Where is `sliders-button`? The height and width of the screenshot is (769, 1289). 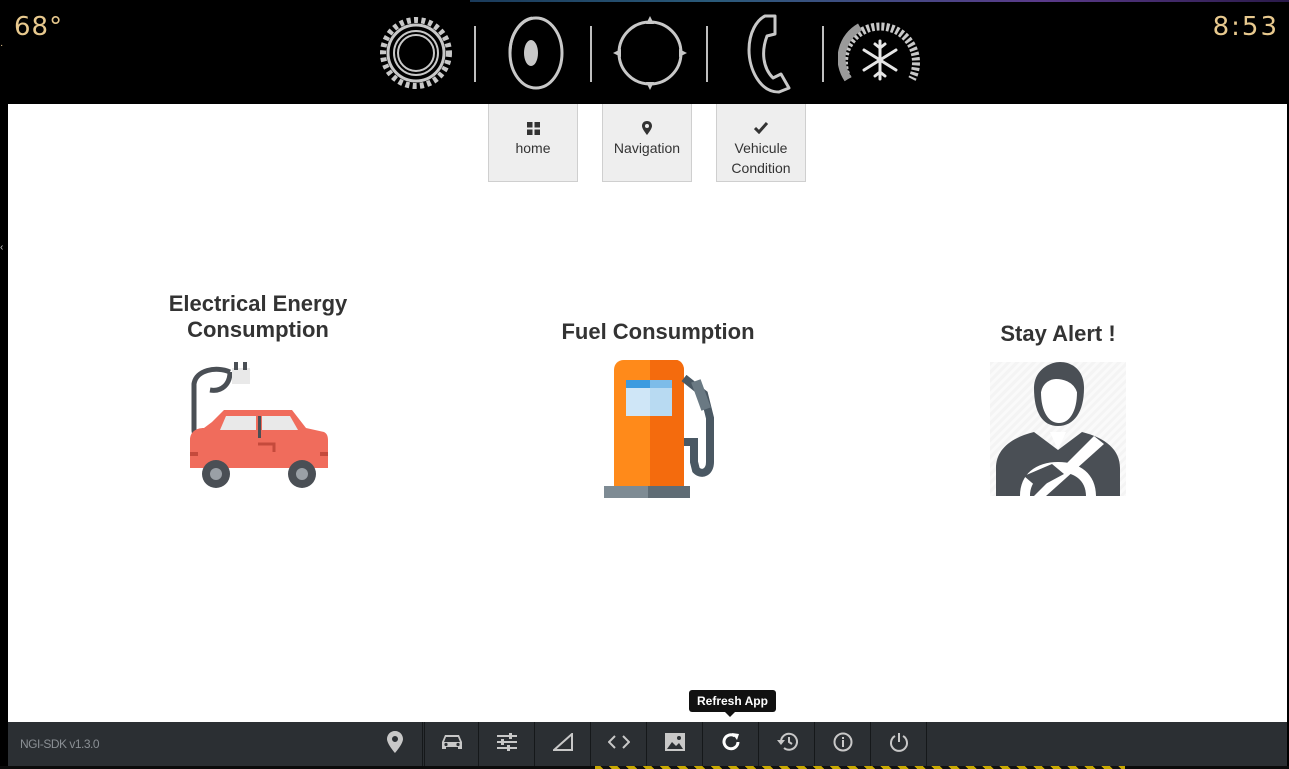 sliders-button is located at coordinates (507, 744).